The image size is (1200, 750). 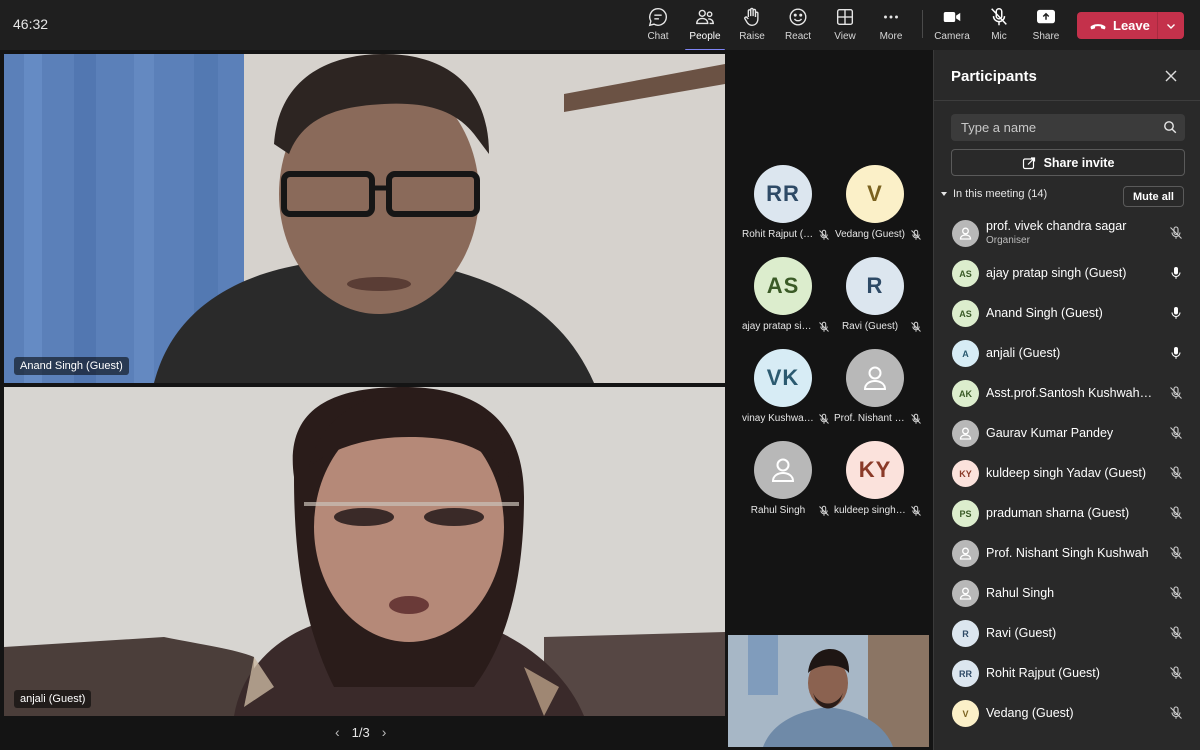 I want to click on close-icon, so click(x=1171, y=76).